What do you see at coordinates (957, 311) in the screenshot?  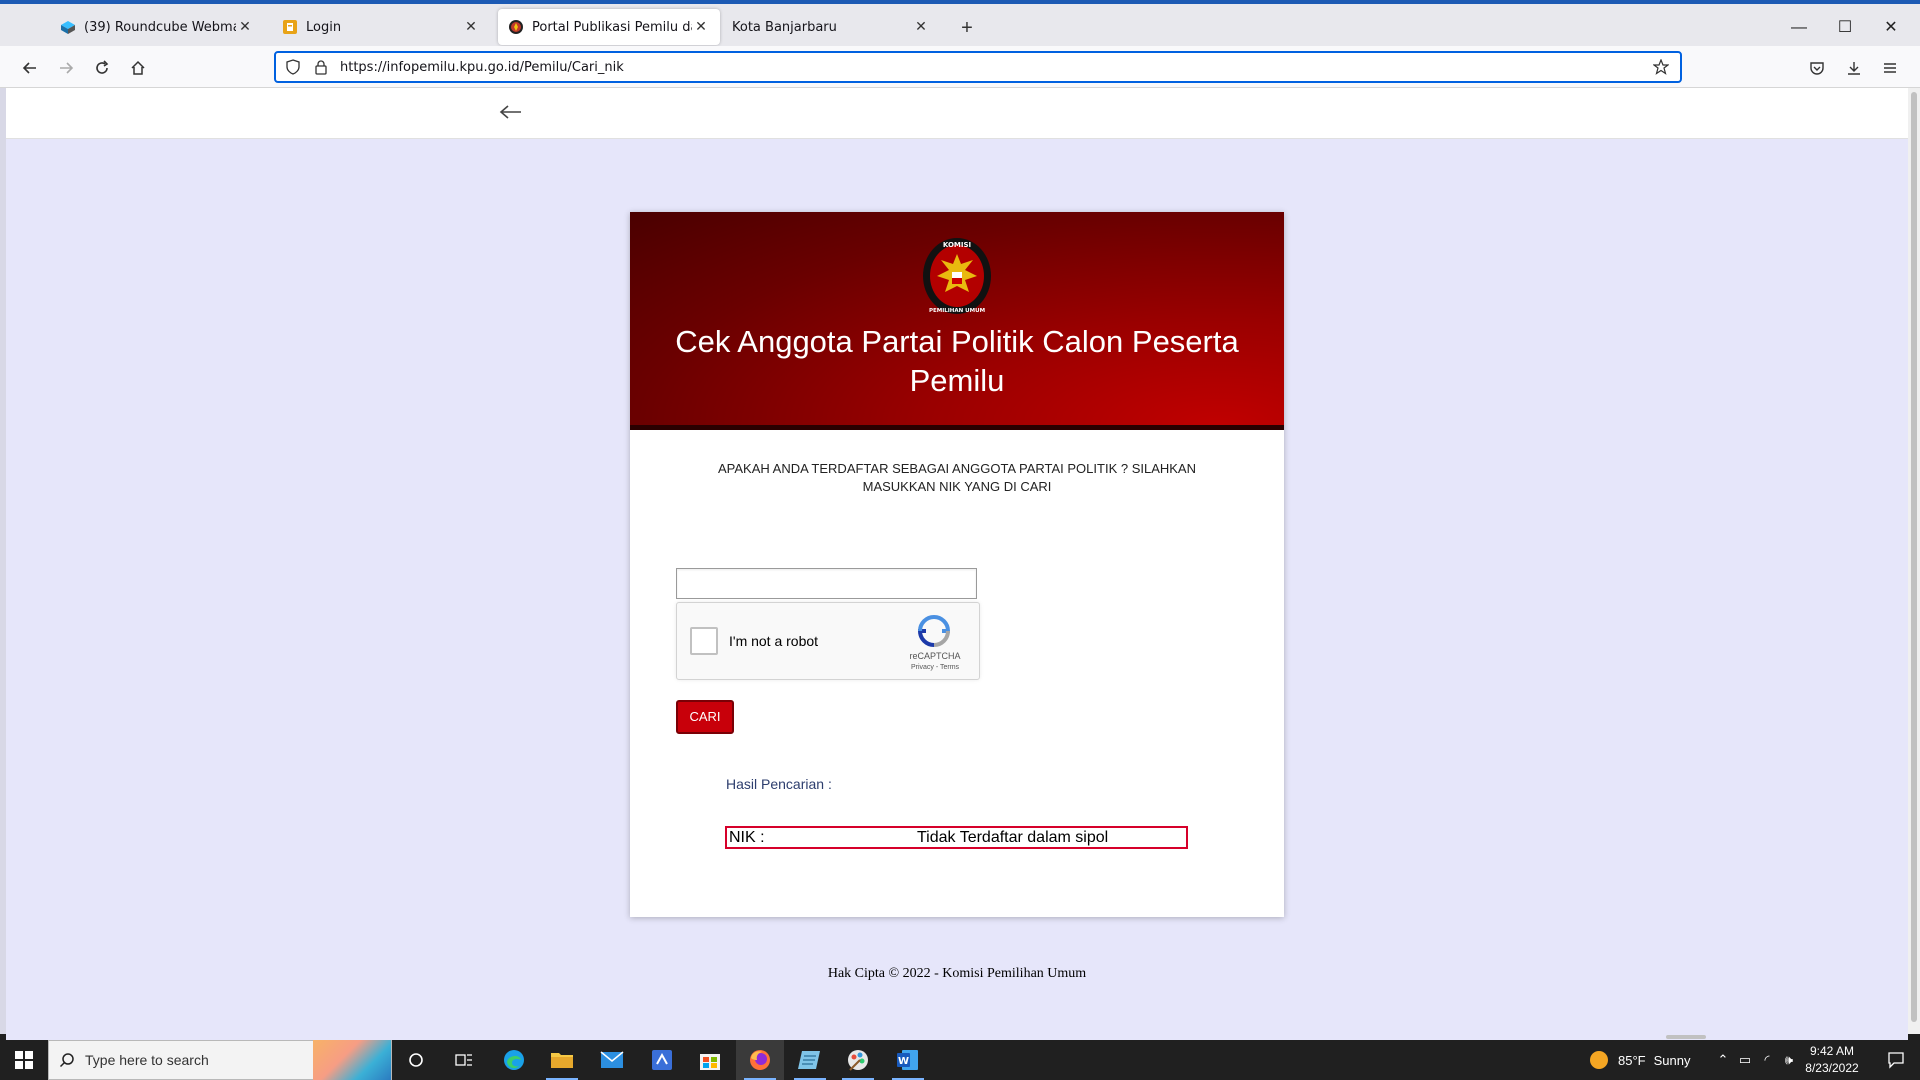 I see `svg-text: PEMILIHAN UMUM` at bounding box center [957, 311].